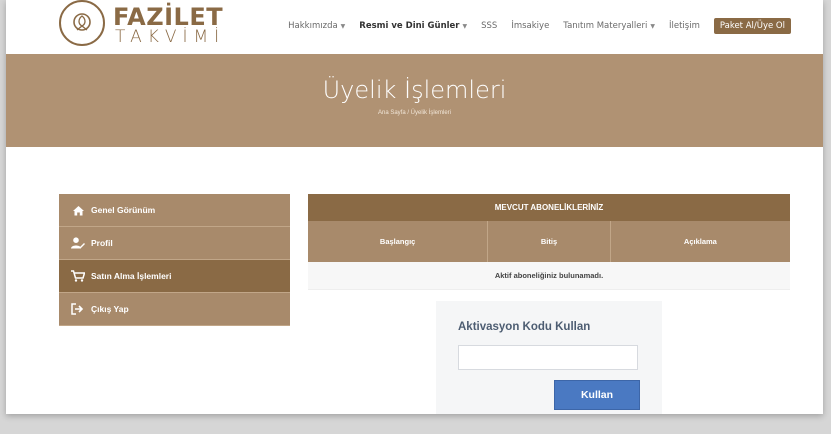  Describe the element at coordinates (398, 241) in the screenshot. I see `column-header-baslangic: Başlangıç` at that location.